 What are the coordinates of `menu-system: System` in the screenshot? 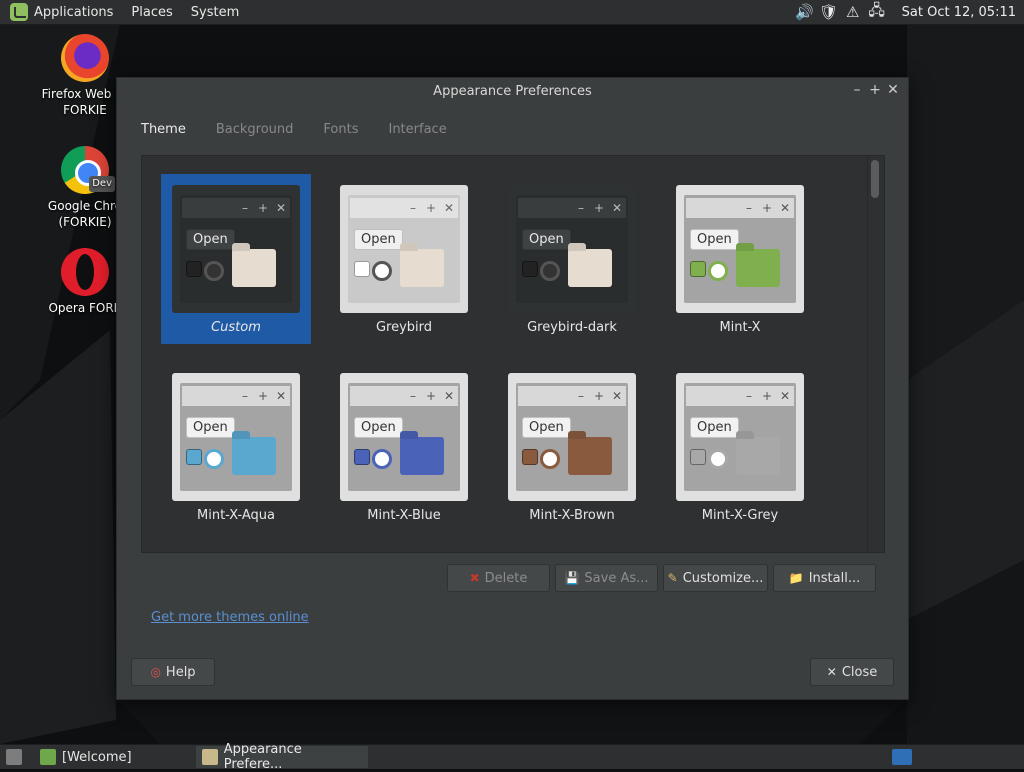 It's located at (215, 12).